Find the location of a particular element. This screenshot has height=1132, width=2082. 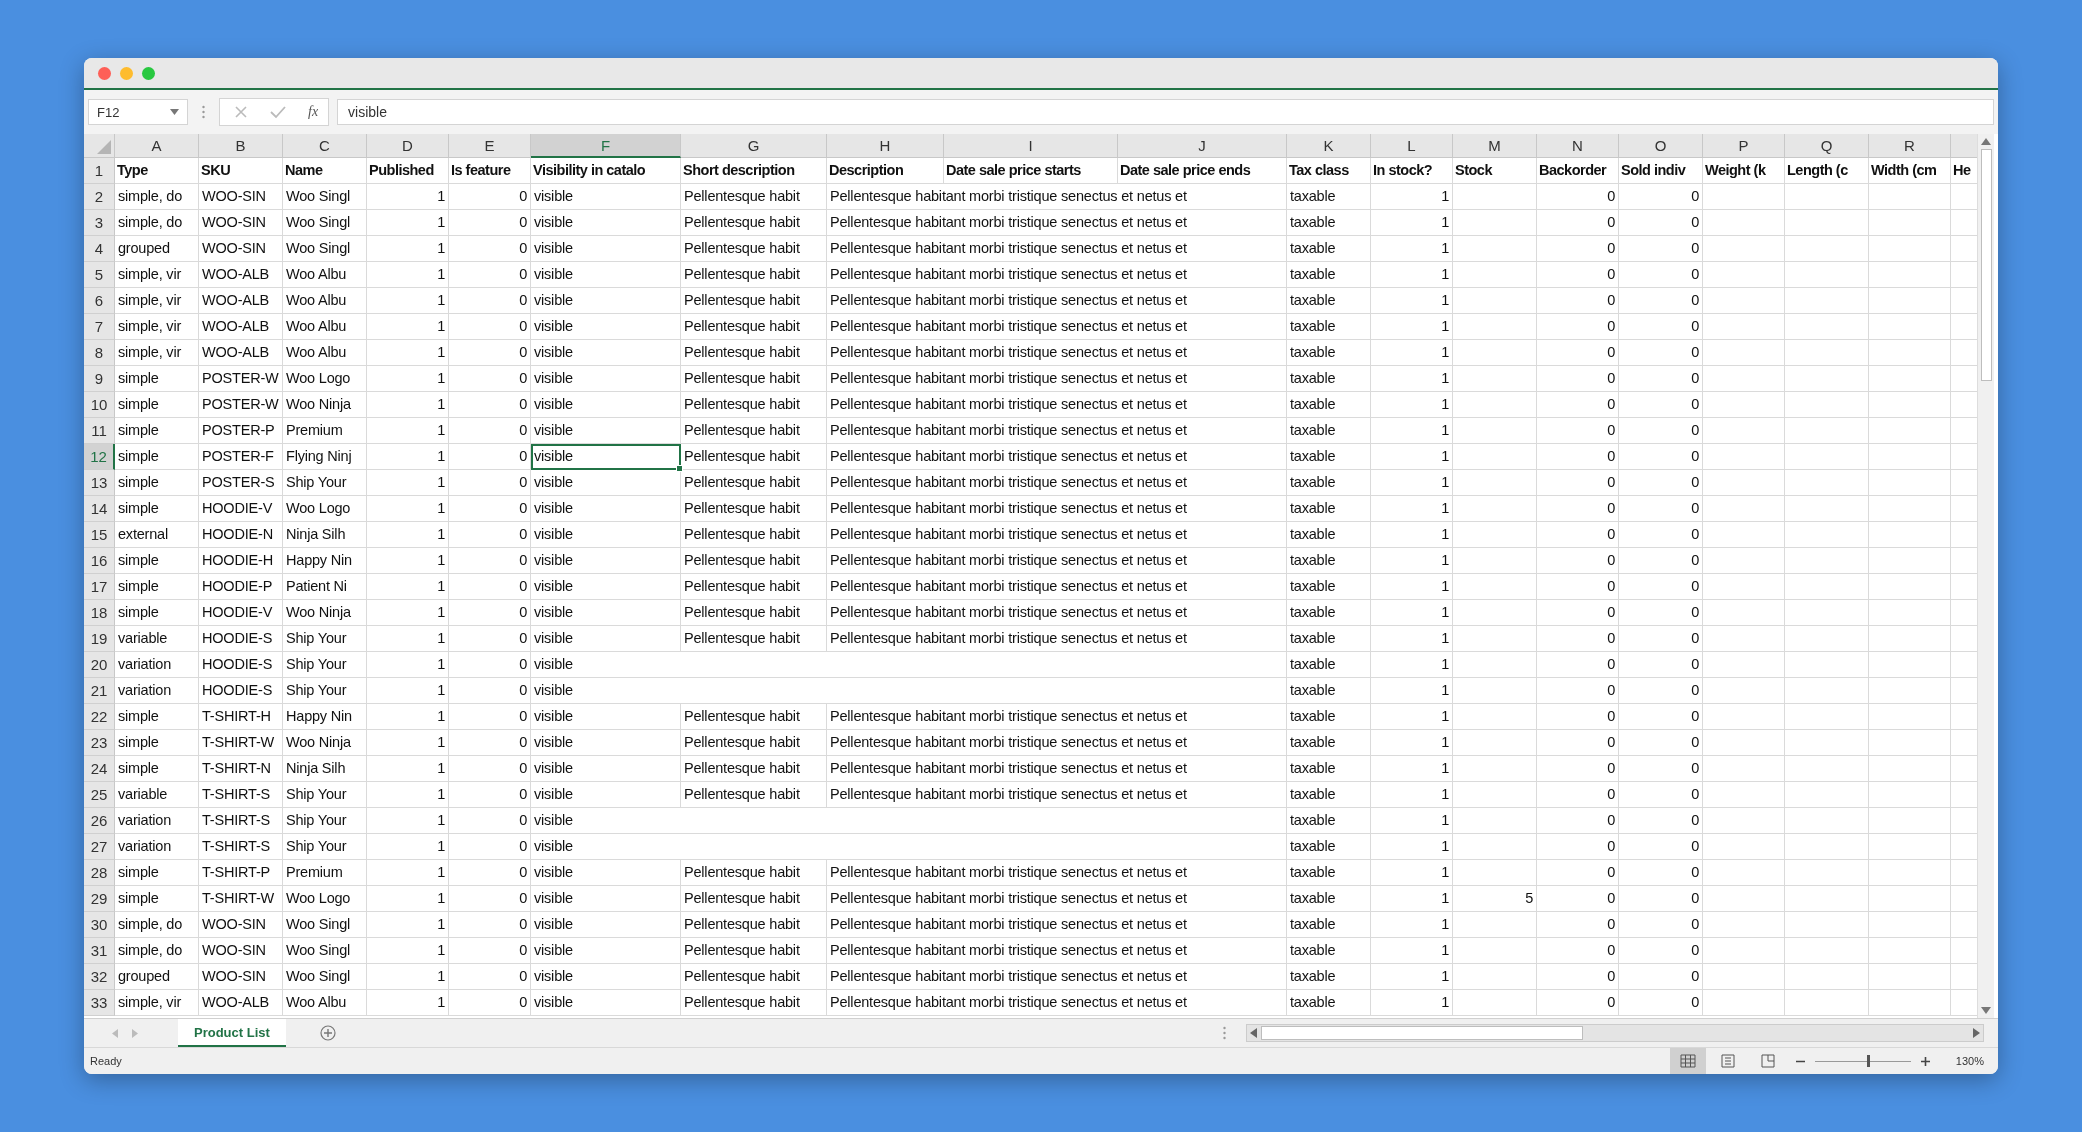

slider-thumb is located at coordinates (1868, 1061).